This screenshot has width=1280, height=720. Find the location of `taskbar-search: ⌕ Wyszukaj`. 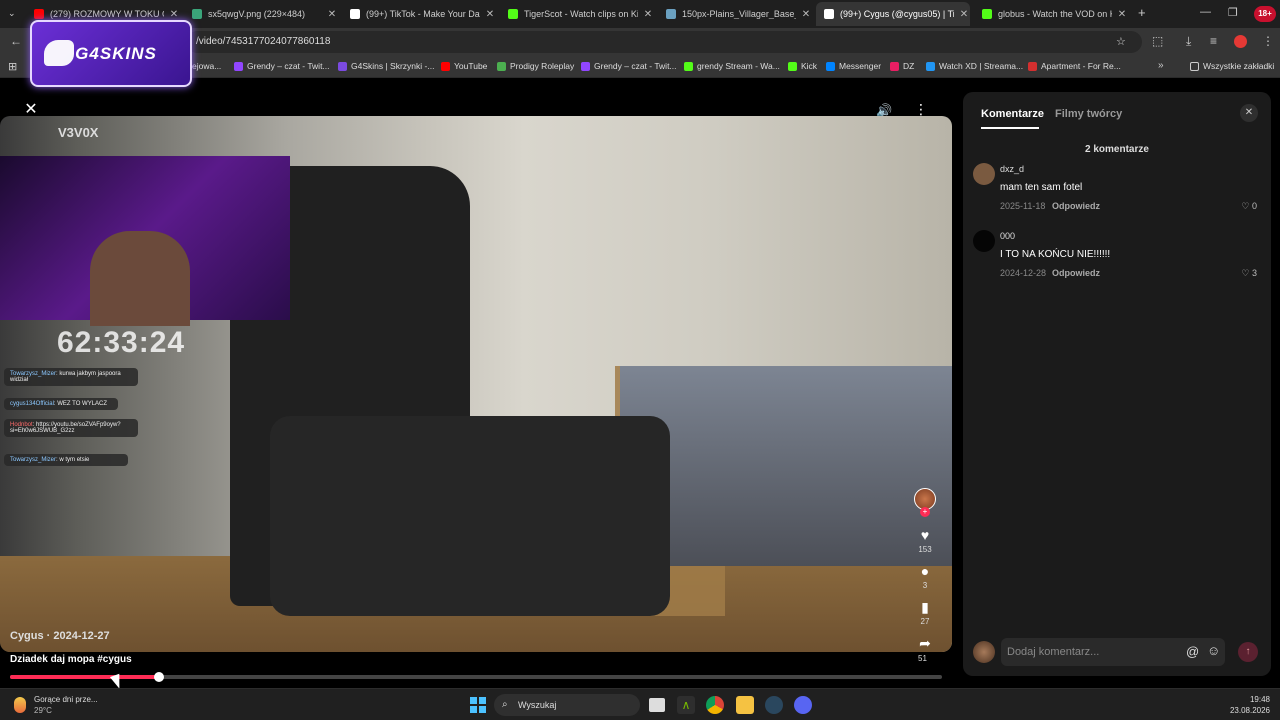

taskbar-search: ⌕ Wyszukaj is located at coordinates (567, 705).